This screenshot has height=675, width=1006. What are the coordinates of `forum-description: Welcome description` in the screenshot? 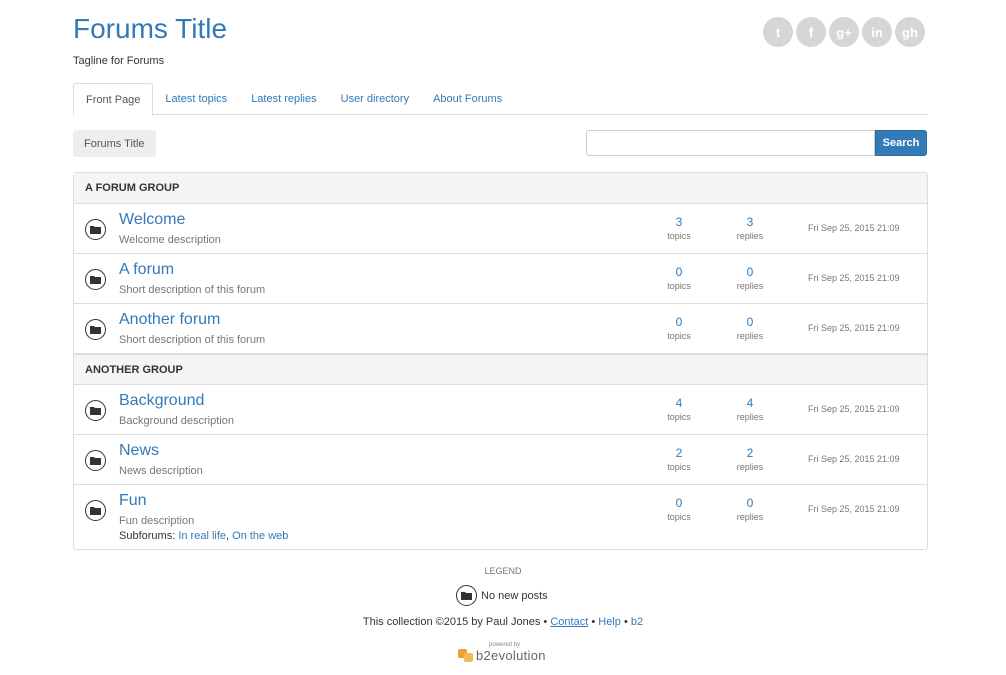 It's located at (170, 240).